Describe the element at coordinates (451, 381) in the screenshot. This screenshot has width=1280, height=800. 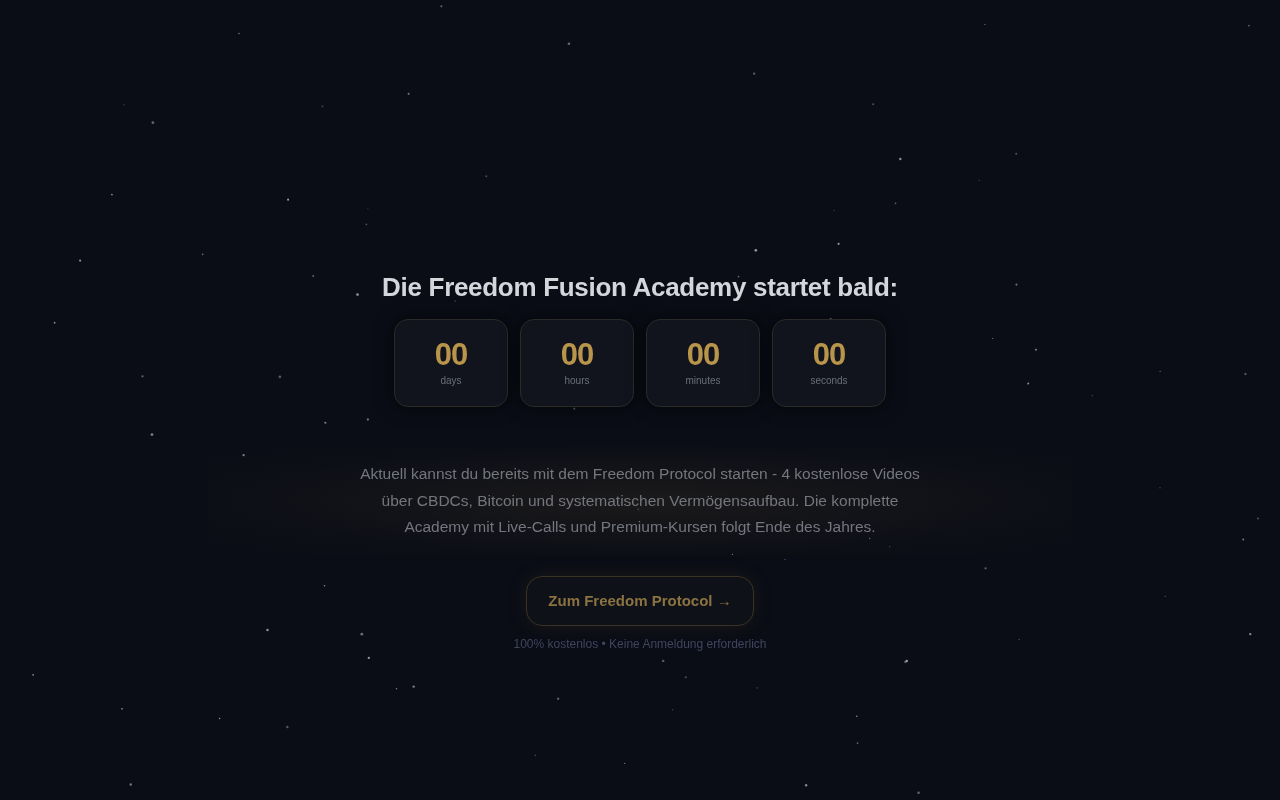
I see `countdown-unit: days` at that location.